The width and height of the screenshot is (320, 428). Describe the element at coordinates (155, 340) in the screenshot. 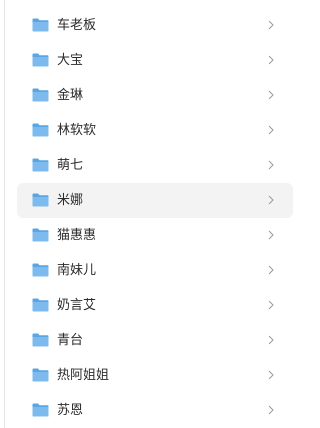

I see `folder-item: 青台` at that location.